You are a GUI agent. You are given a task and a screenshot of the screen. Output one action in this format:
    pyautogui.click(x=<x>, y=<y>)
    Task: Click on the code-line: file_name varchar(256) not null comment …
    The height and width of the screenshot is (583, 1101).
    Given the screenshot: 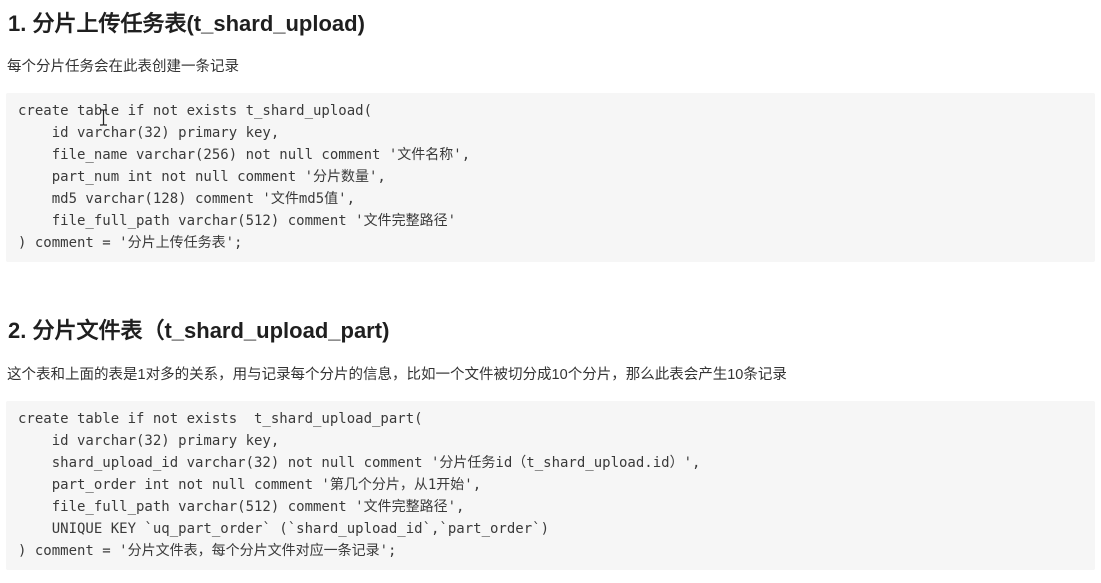 What is the action you would take?
    pyautogui.click(x=244, y=155)
    